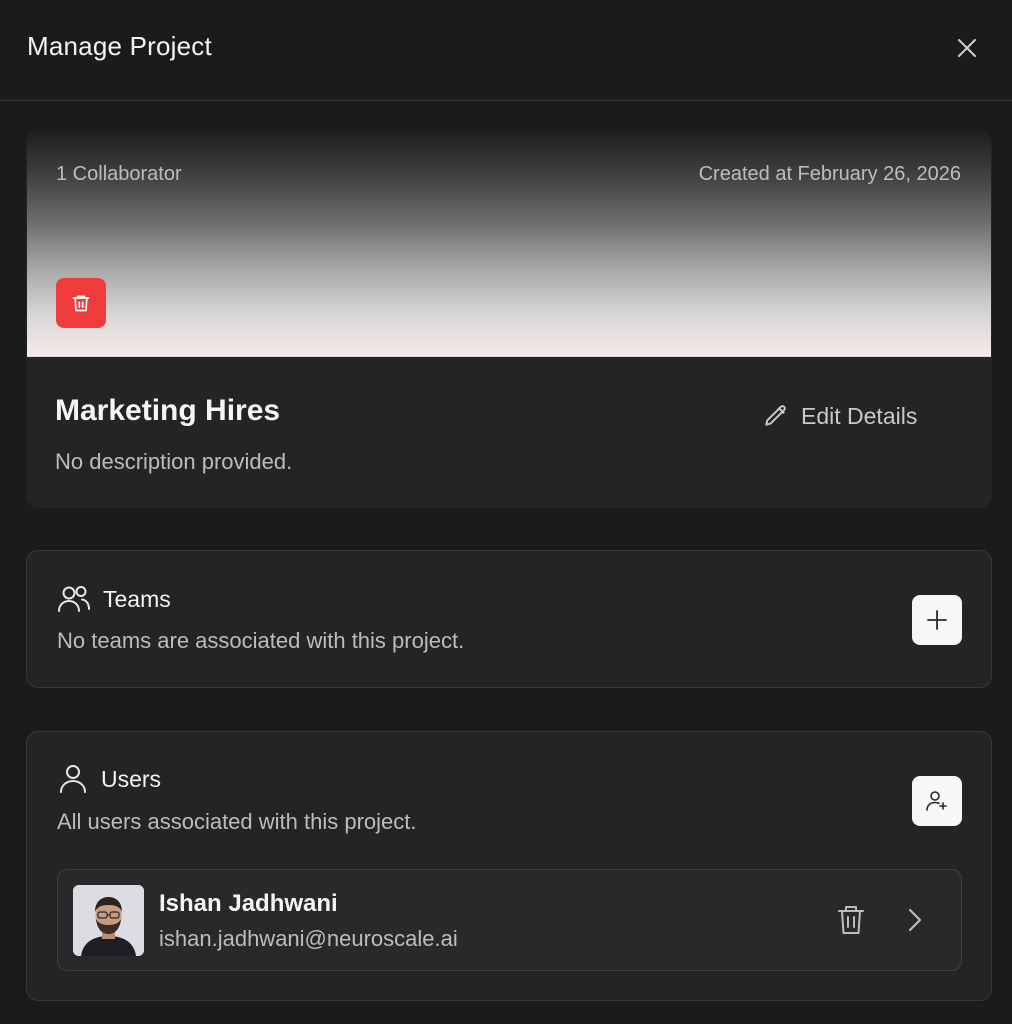  Describe the element at coordinates (119, 46) in the screenshot. I see `page-title: Manage Project` at that location.